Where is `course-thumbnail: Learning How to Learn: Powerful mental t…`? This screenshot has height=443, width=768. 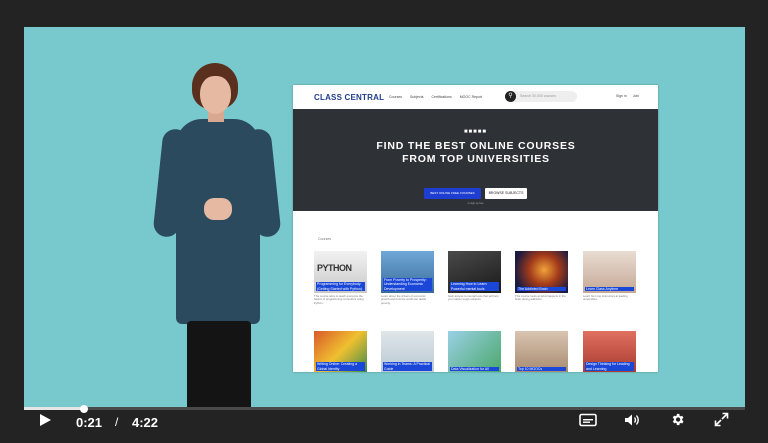
course-thumbnail: Learning How to Learn: Powerful mental t… is located at coordinates (474, 272).